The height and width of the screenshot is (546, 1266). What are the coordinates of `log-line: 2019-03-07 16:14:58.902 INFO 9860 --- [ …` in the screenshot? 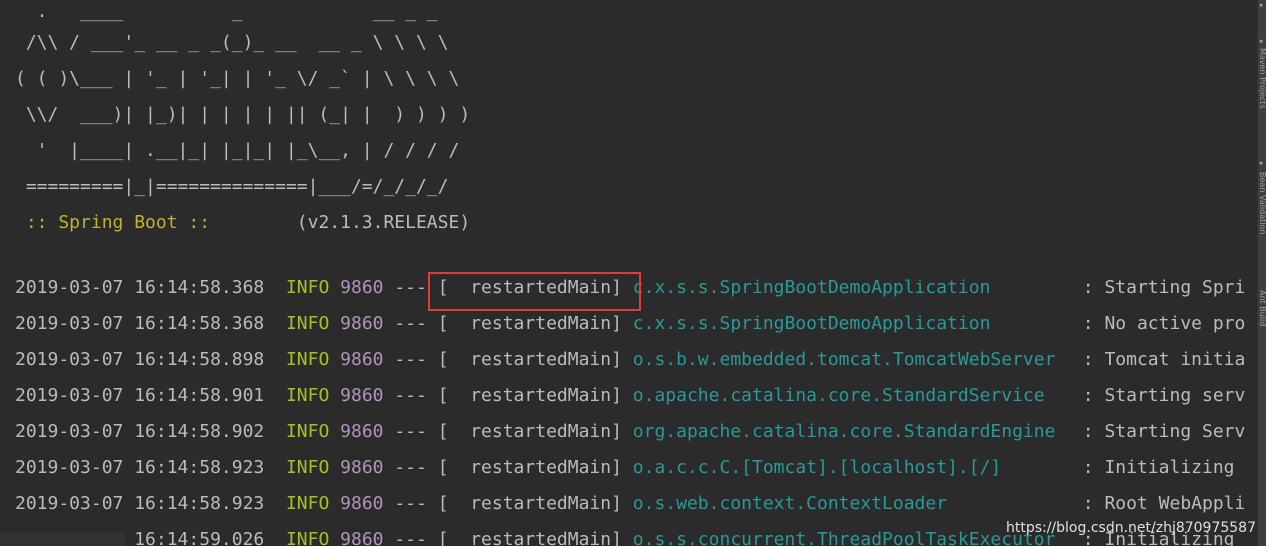 It's located at (630, 432).